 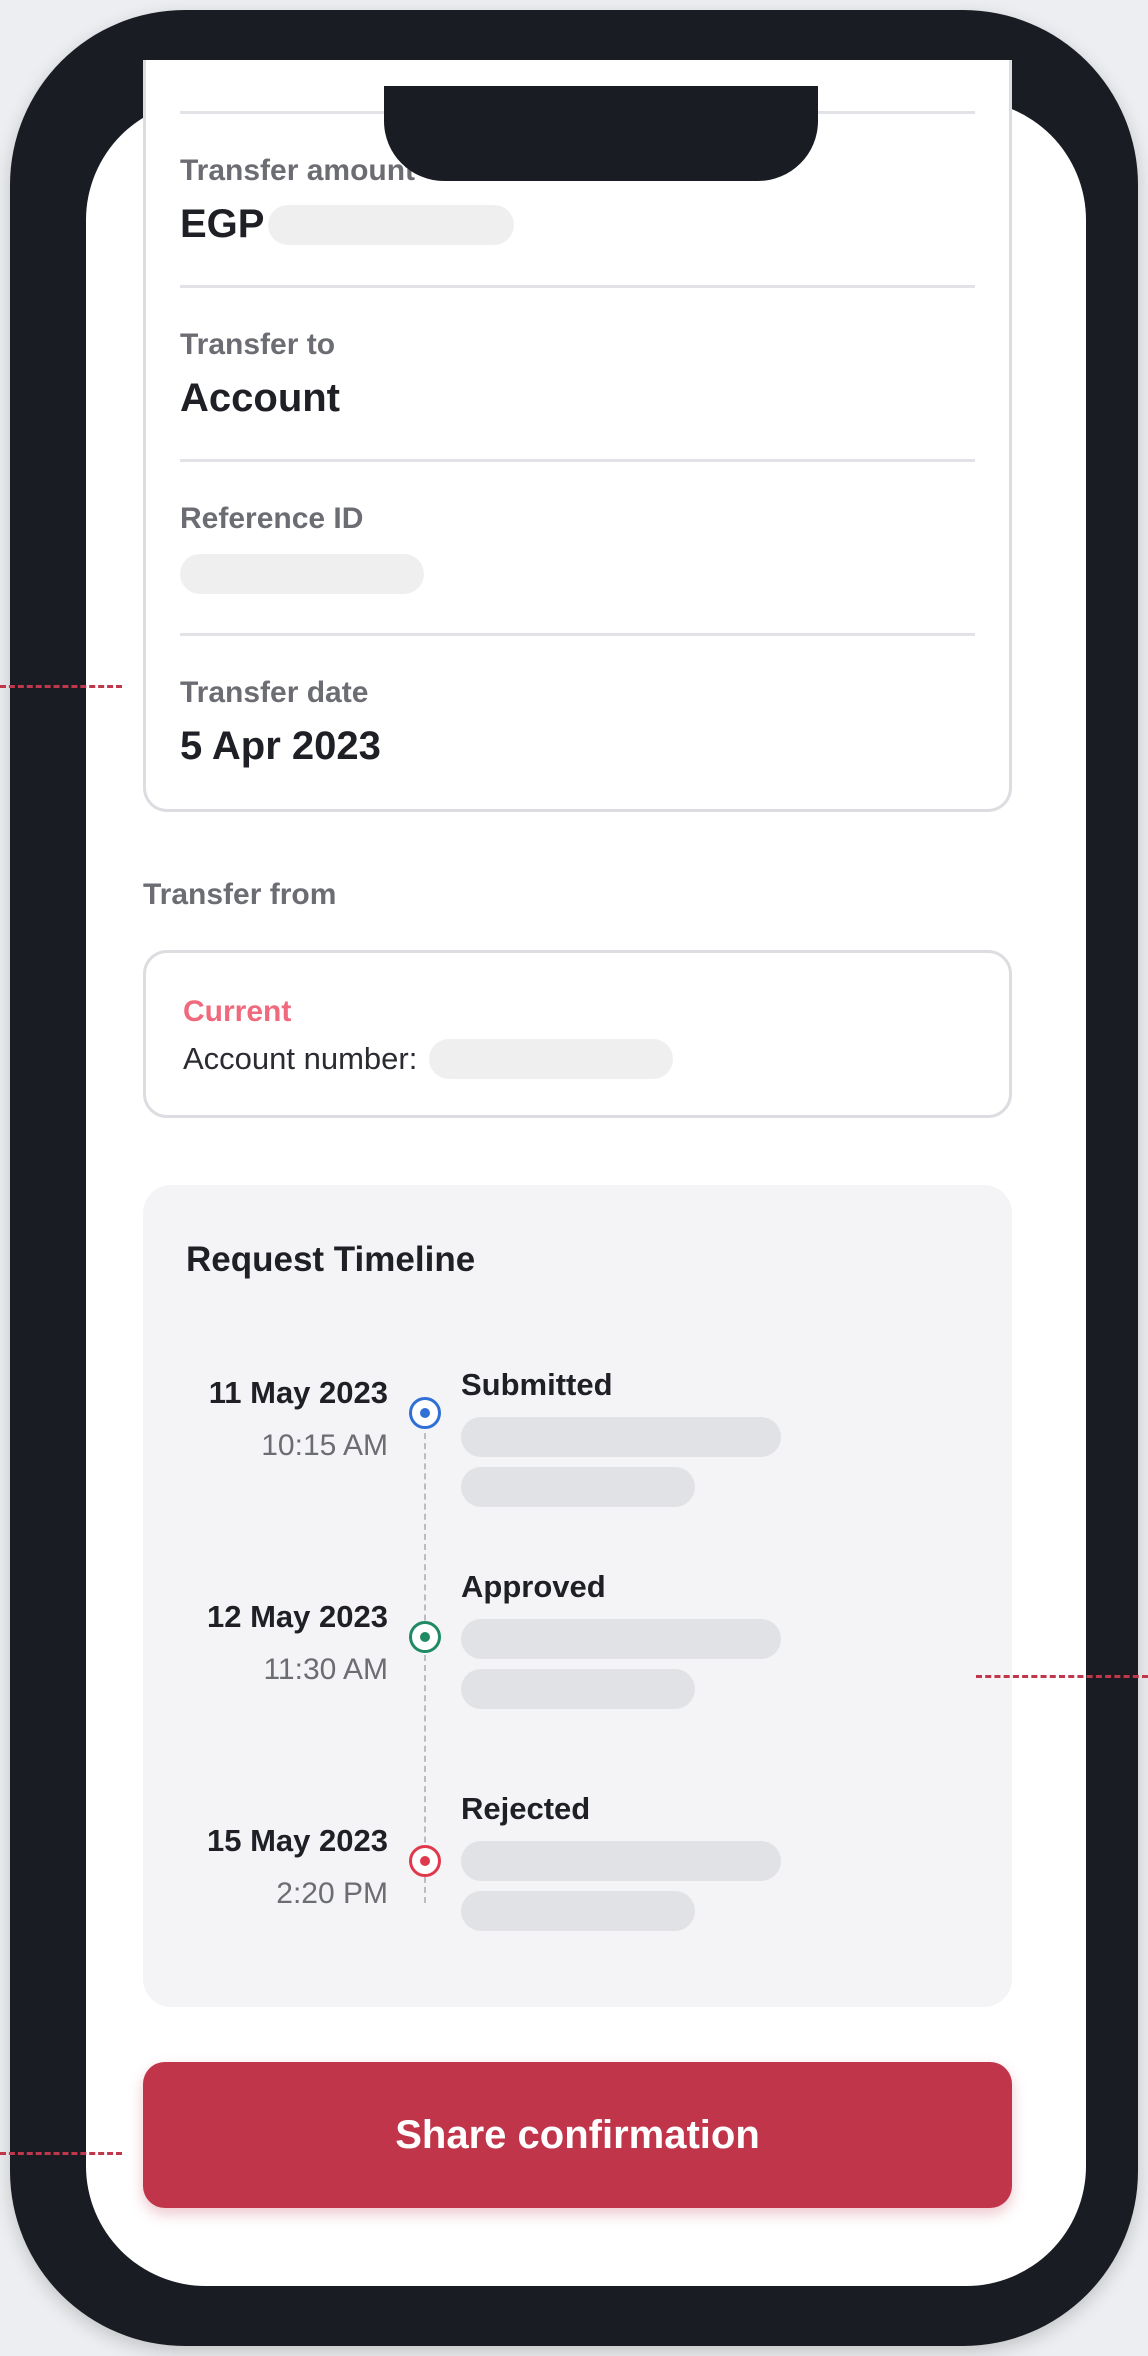 I want to click on amount-placeholder, so click(x=391, y=224).